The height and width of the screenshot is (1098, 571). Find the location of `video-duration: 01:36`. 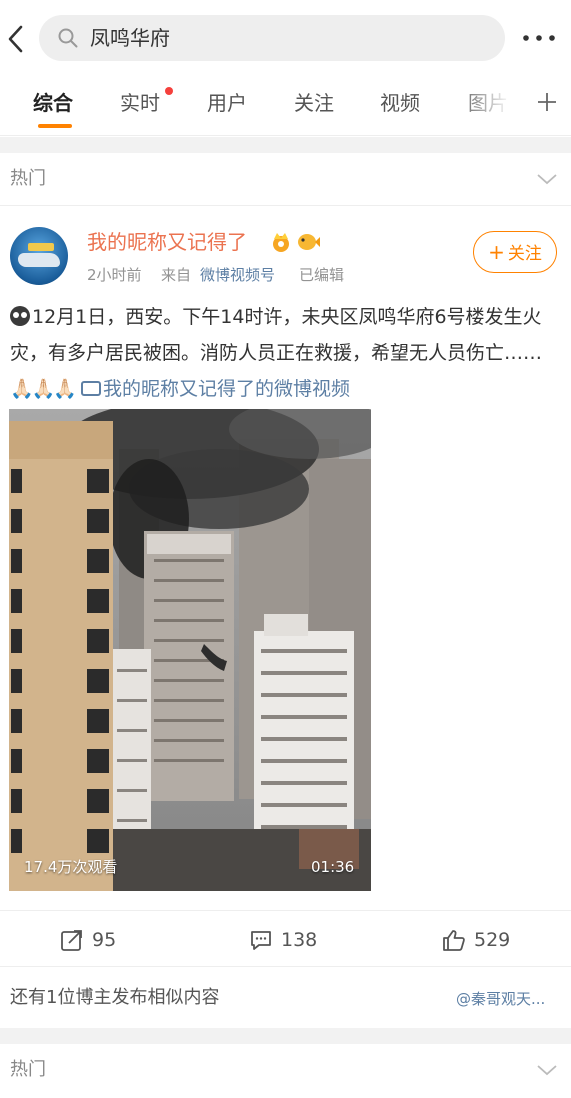

video-duration: 01:36 is located at coordinates (333, 867).